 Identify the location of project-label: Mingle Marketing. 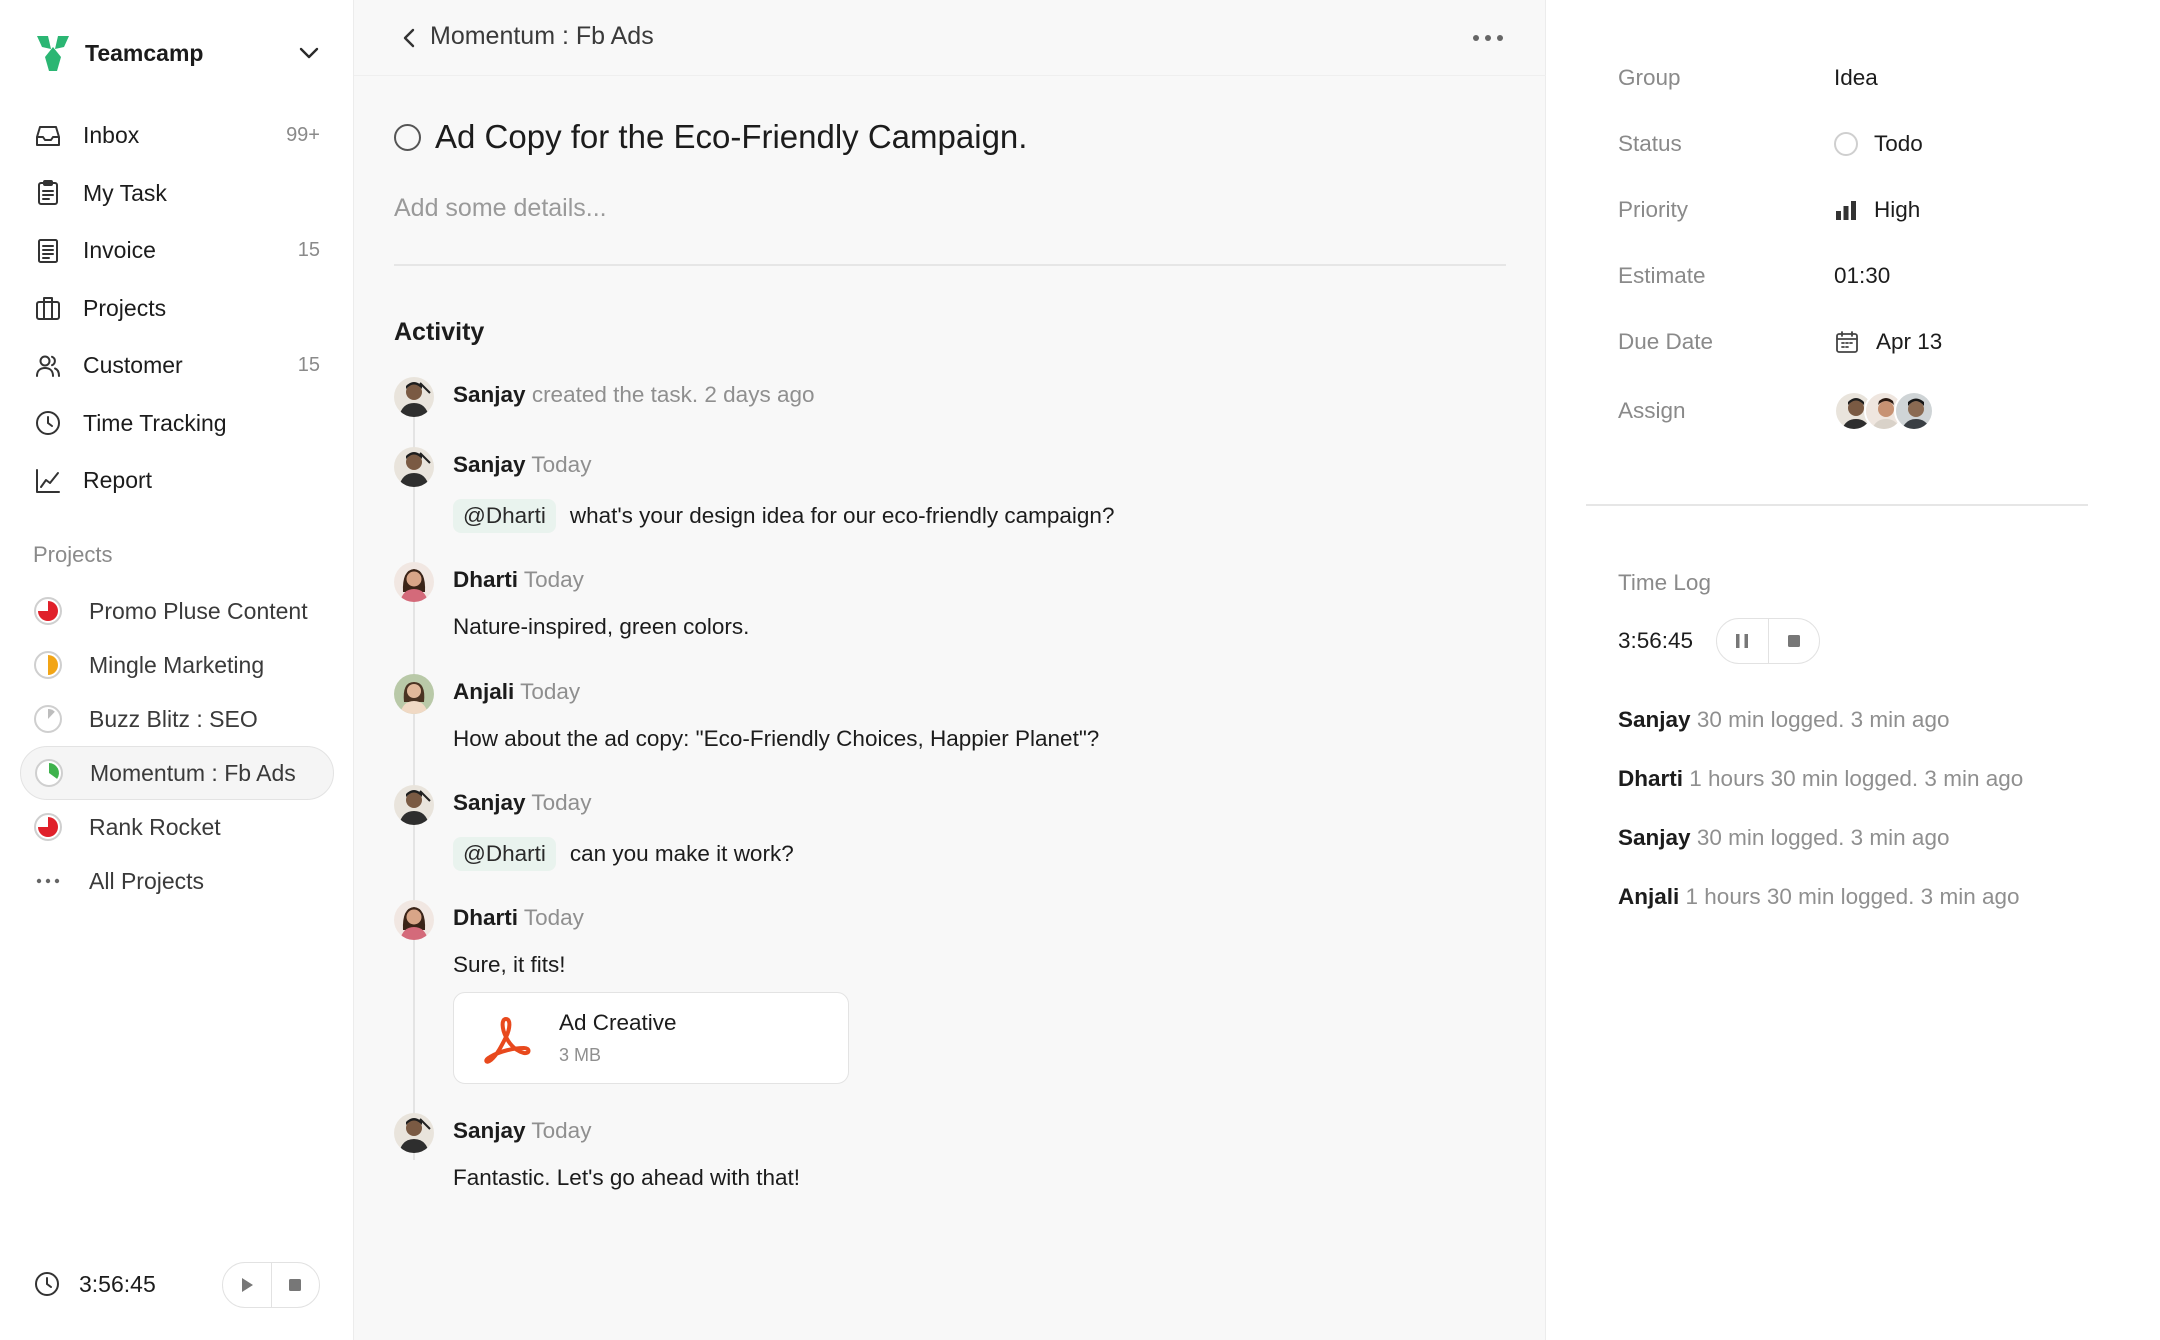
(177, 664).